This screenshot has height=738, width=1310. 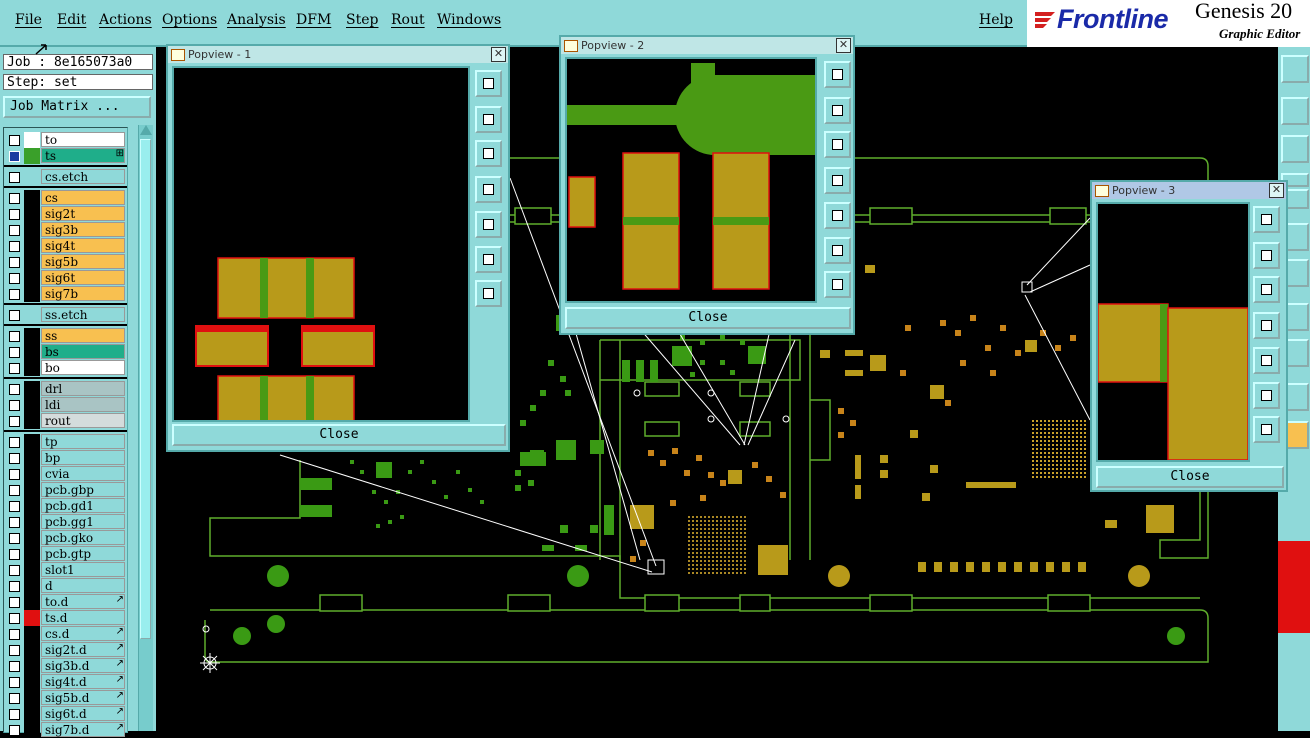 I want to click on popview-1-close-button: Close, so click(x=339, y=435).